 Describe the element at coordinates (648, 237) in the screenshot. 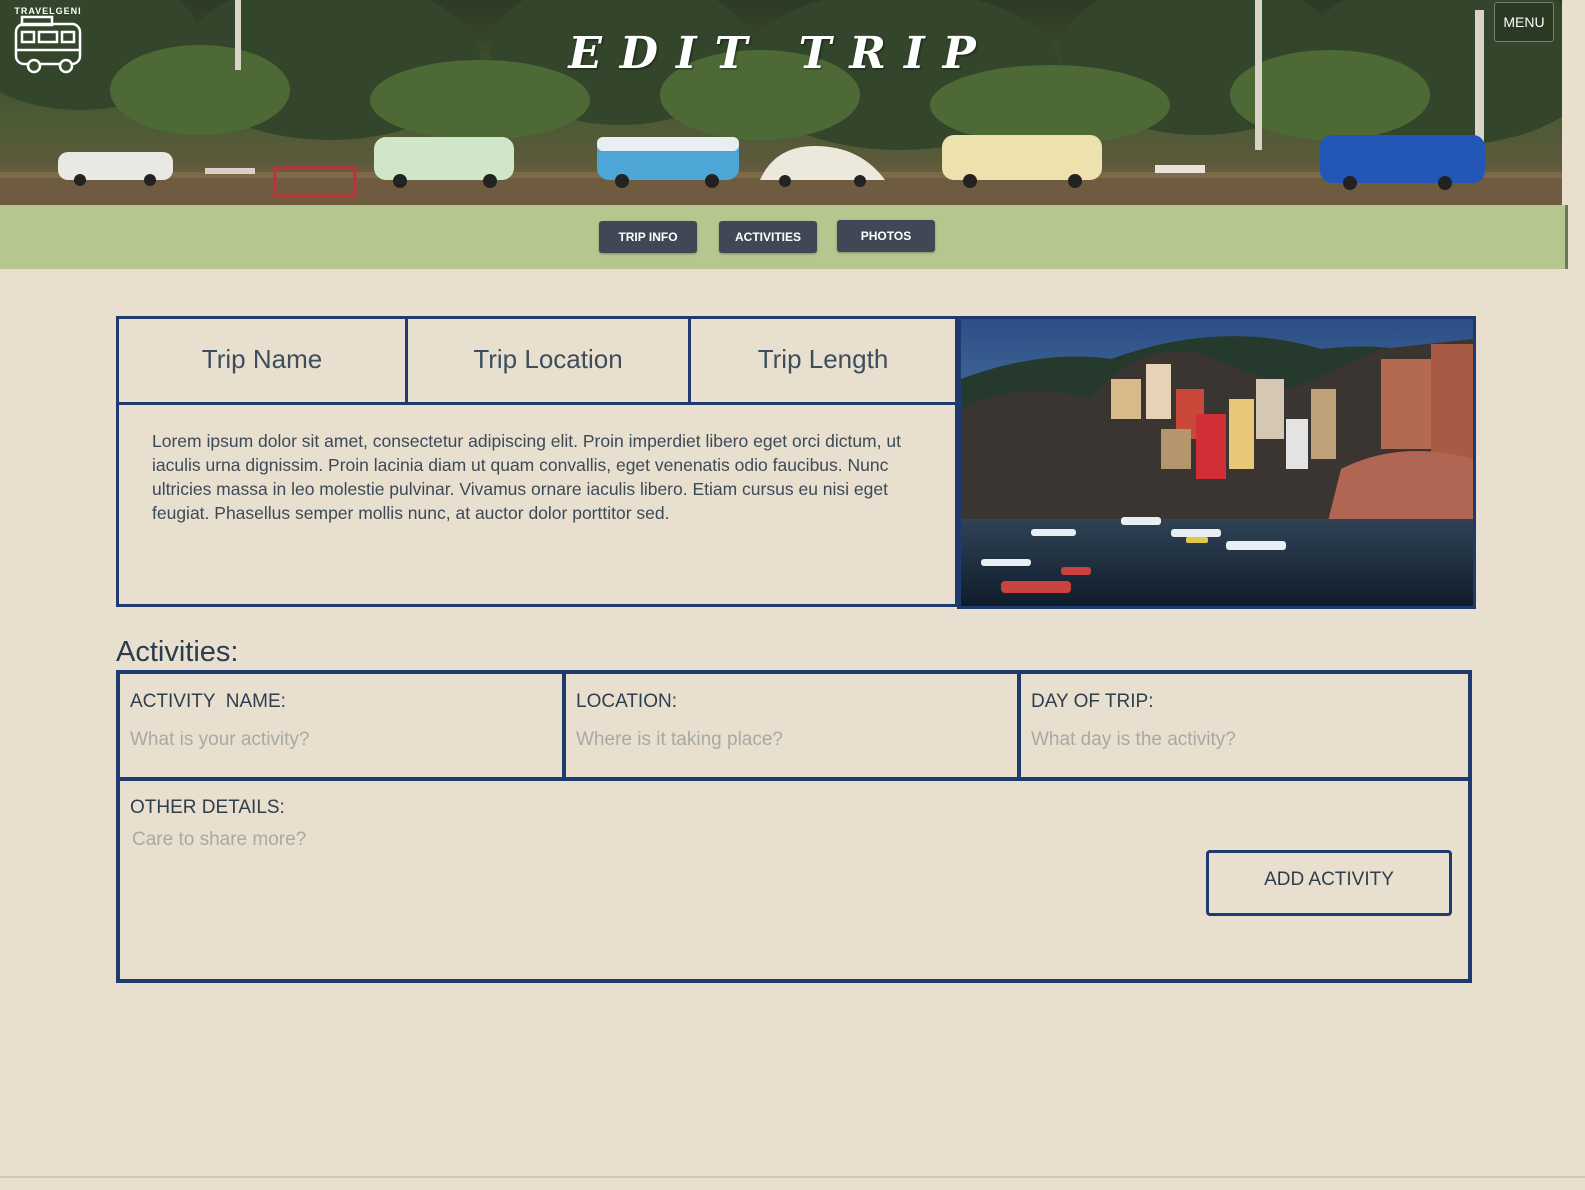

I see `tab-trip-info: TRIP INFO` at that location.